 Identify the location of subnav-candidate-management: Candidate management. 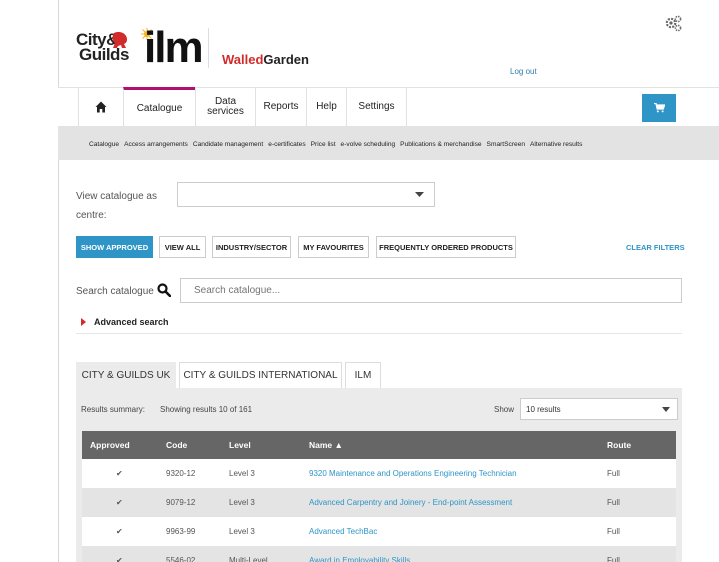
(228, 144).